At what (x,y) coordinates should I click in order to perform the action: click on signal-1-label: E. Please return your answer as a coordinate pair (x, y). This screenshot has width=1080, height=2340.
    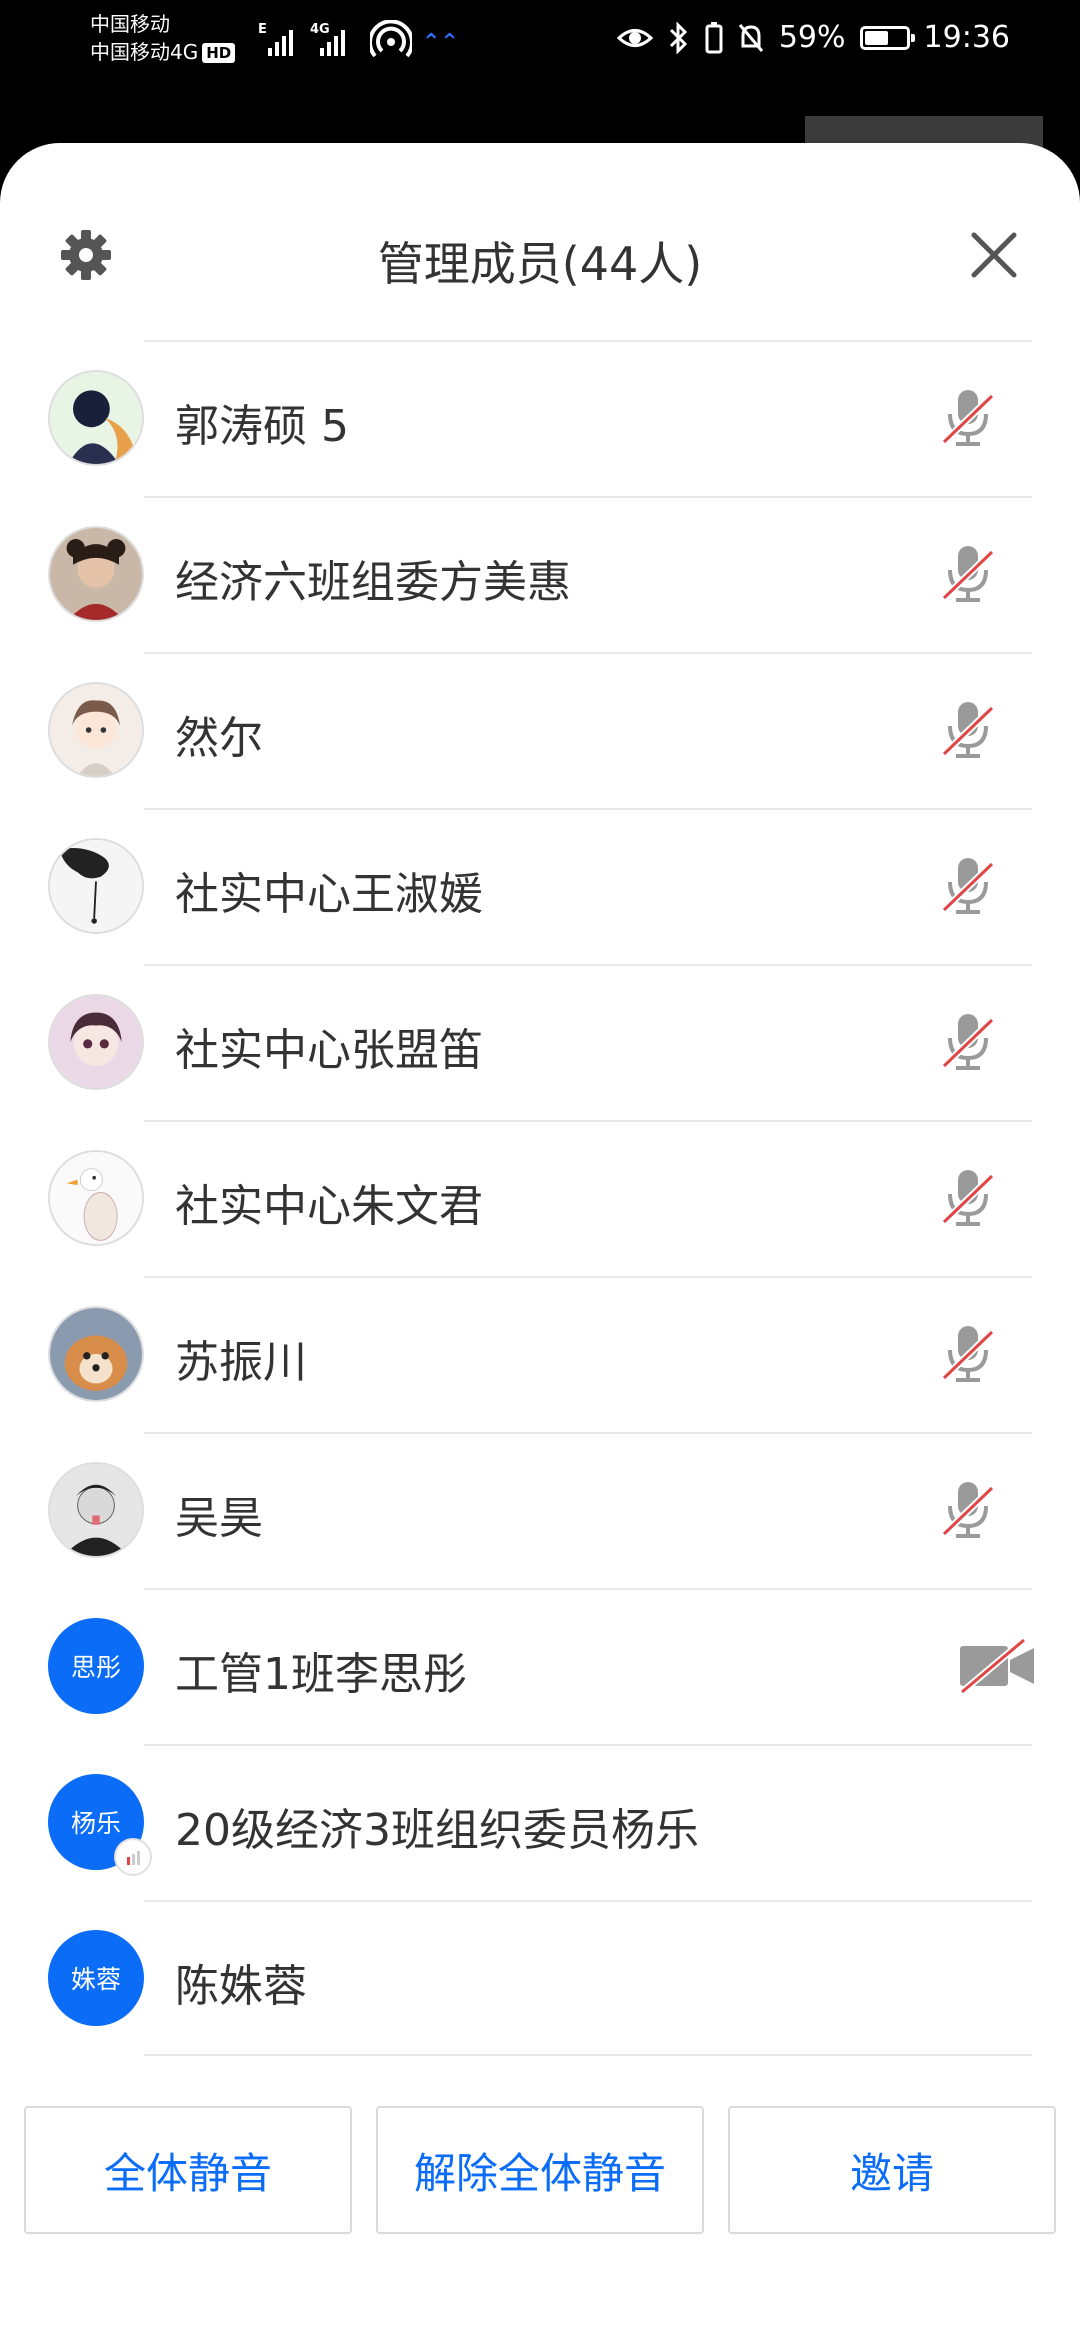
    Looking at the image, I should click on (262, 29).